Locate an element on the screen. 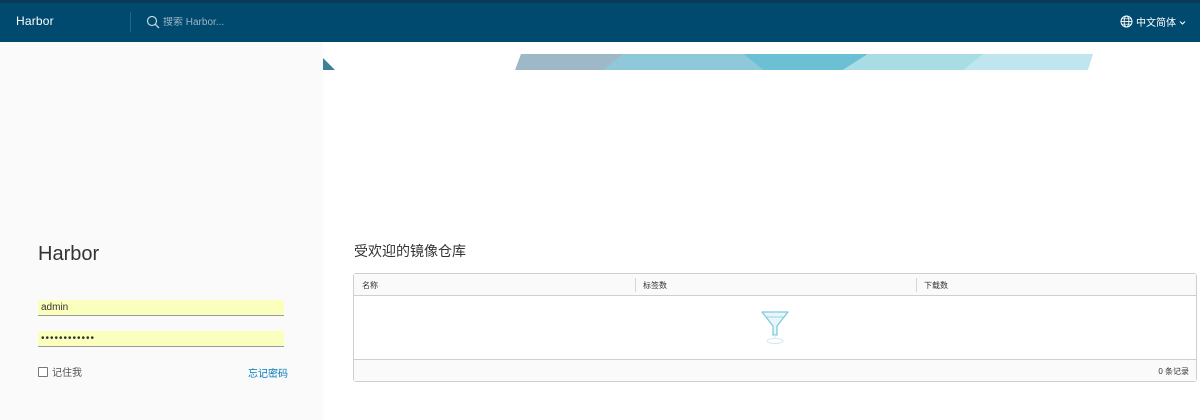  empty-filter-icon is located at coordinates (775, 328).